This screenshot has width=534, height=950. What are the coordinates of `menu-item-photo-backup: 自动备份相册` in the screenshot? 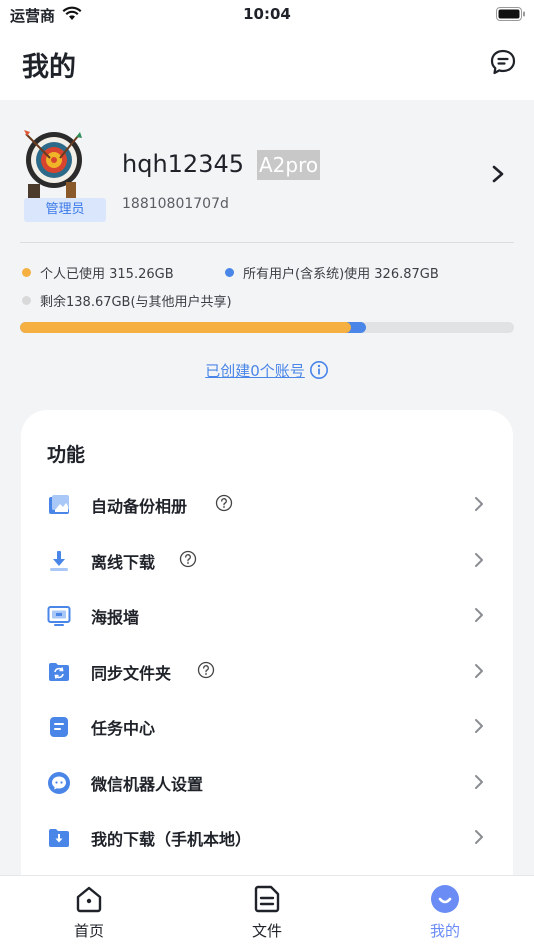 It's located at (267, 507).